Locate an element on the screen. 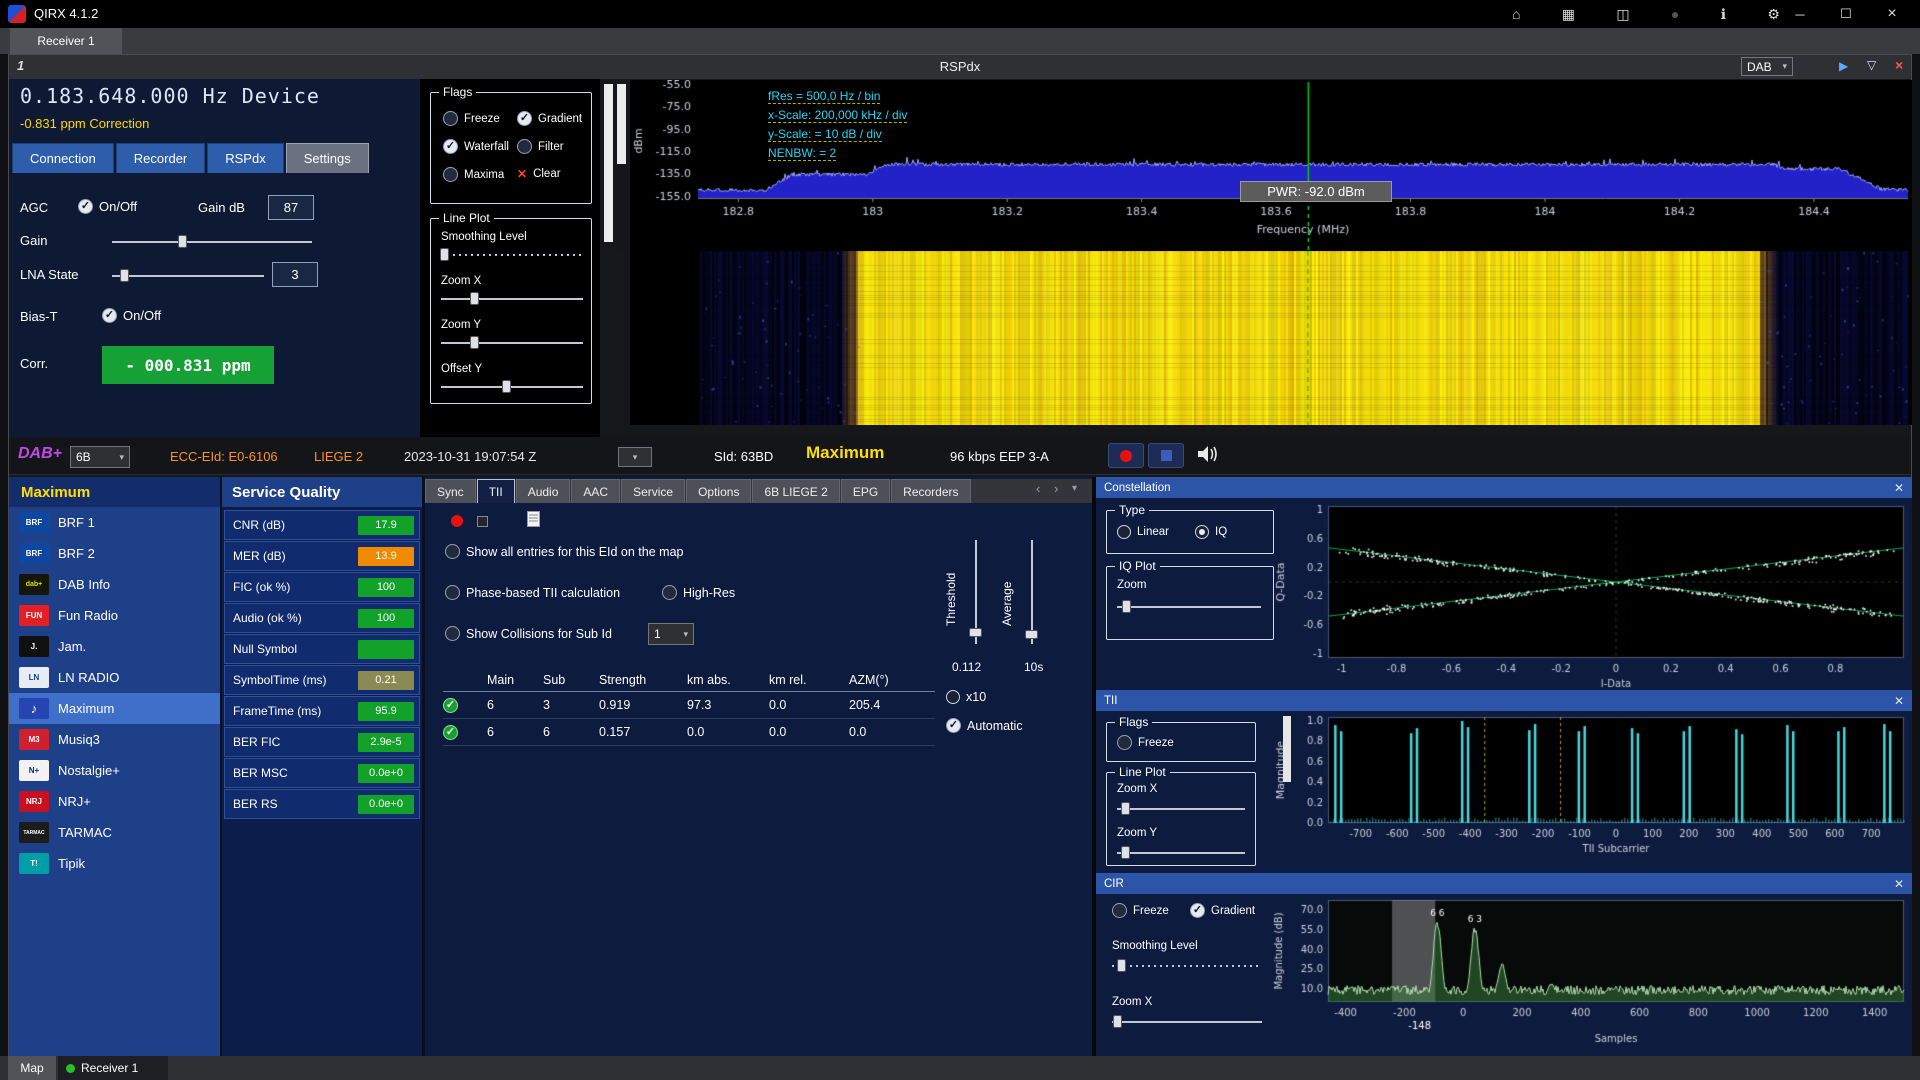 The height and width of the screenshot is (1080, 1920). tabs-prev-icon: ‹ is located at coordinates (1038, 488).